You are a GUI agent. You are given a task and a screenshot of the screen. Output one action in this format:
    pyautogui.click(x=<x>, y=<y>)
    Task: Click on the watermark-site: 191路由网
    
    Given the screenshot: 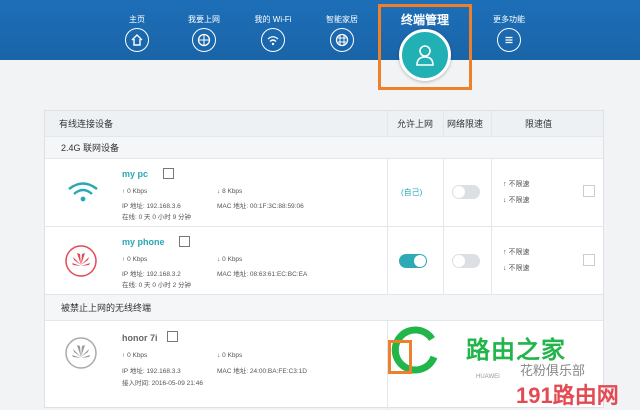 What is the action you would take?
    pyautogui.click(x=567, y=395)
    